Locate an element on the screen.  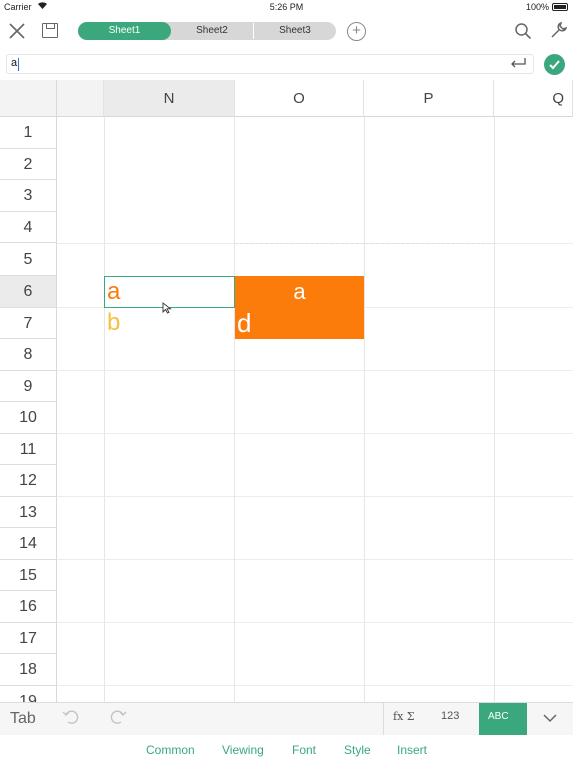
row-header-19: 19 is located at coordinates (28, 694).